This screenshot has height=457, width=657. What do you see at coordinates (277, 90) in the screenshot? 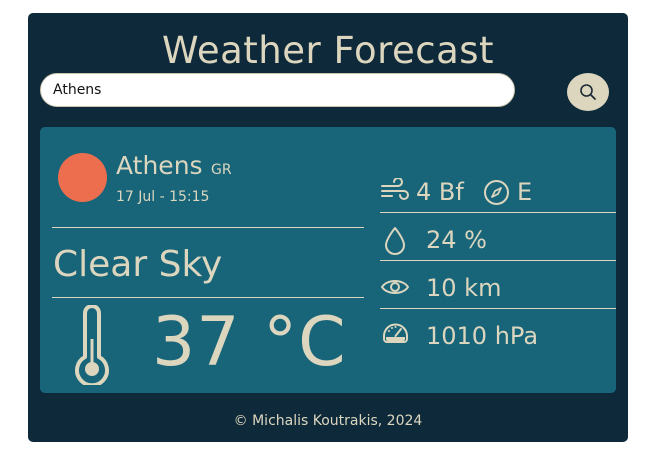
I see `search-input` at bounding box center [277, 90].